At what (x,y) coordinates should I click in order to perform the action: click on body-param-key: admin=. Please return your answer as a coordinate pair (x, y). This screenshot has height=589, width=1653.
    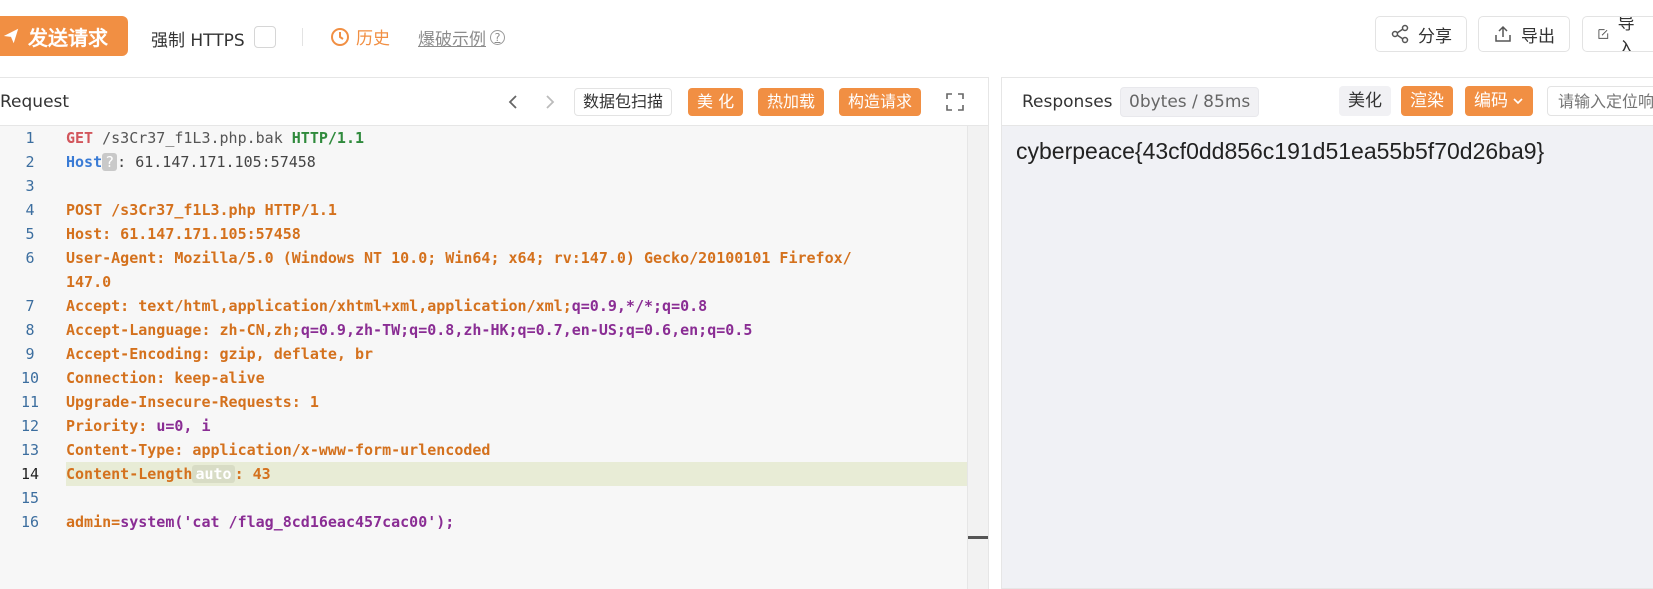
    Looking at the image, I should click on (93, 522).